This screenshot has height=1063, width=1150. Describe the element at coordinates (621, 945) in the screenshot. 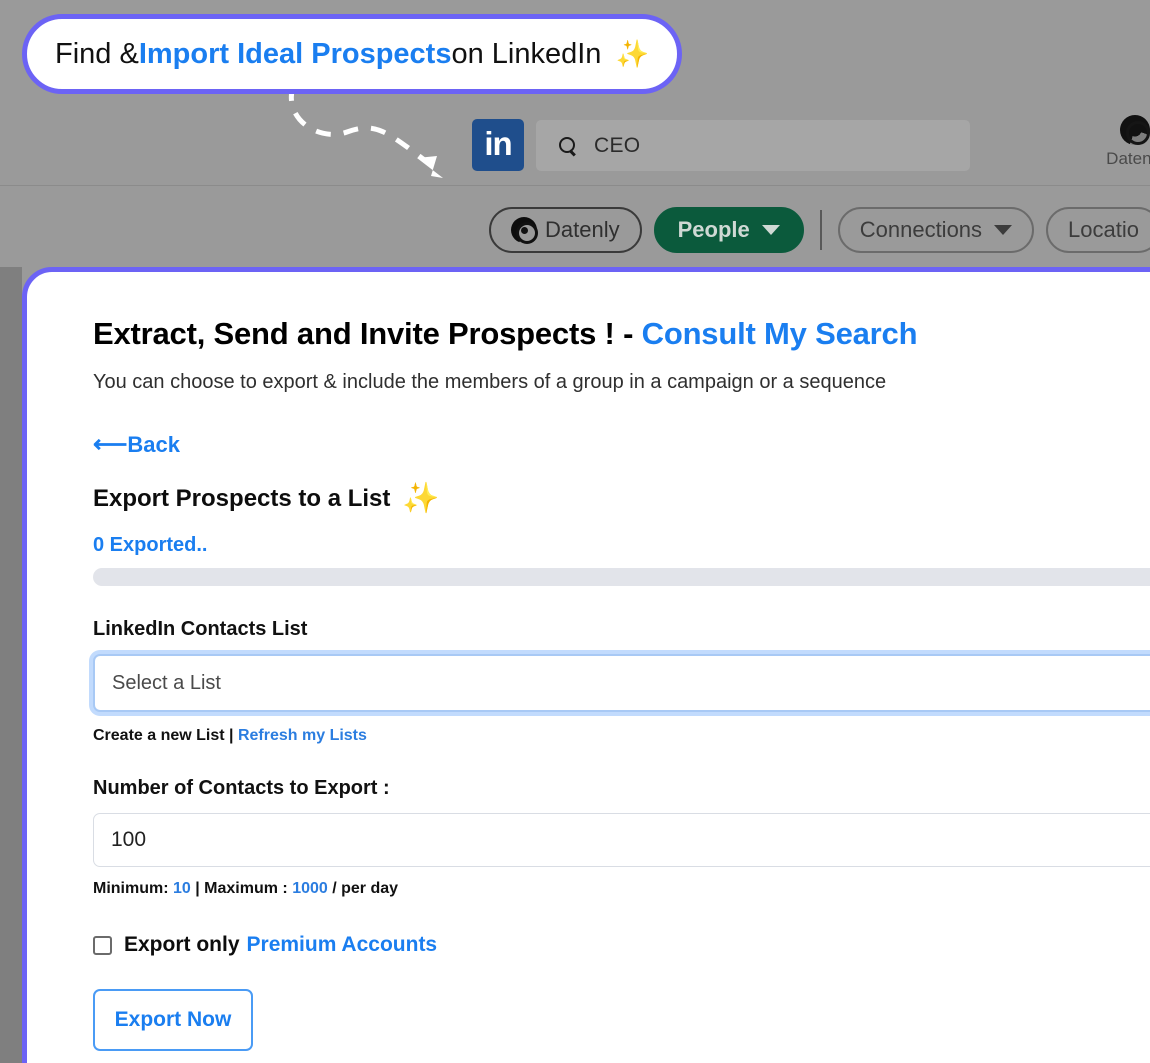

I see `premium-accounts-row: Export only Premium Accounts` at that location.